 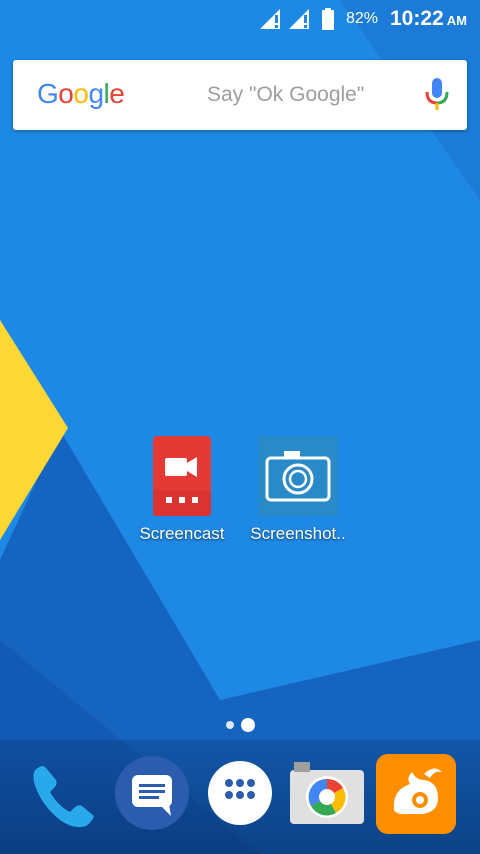 What do you see at coordinates (182, 533) in the screenshot?
I see `app-label: Screencast` at bounding box center [182, 533].